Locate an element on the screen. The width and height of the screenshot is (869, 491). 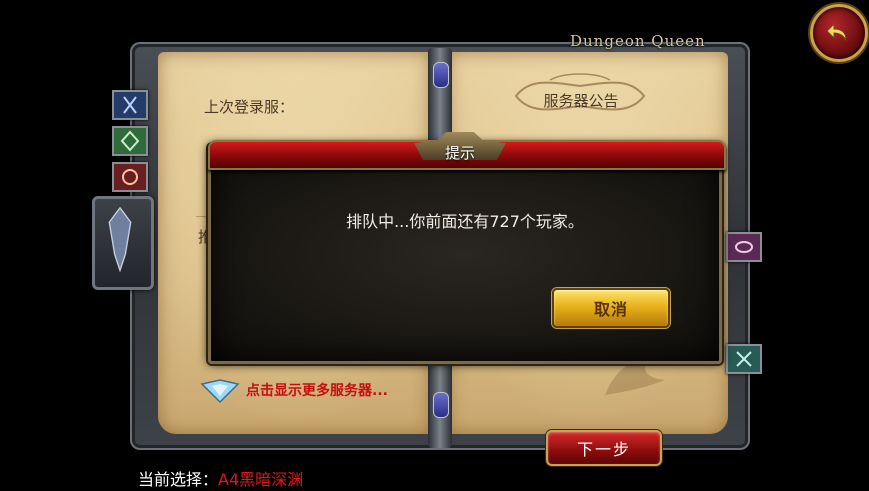
side-emblem is located at coordinates (123, 243).